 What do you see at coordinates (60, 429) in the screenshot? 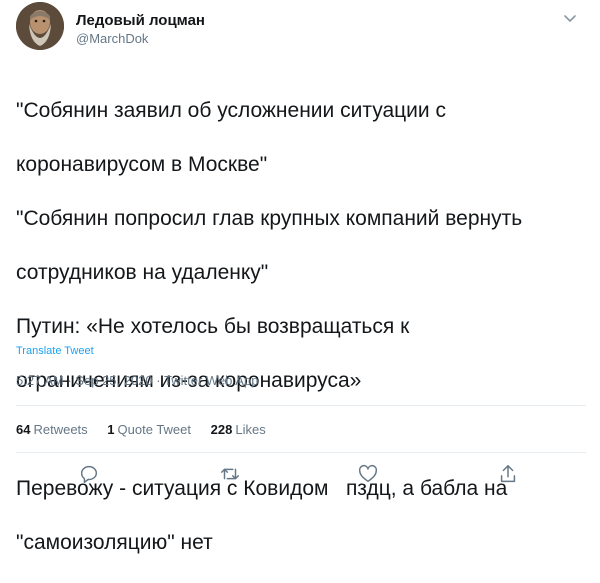
I see `retweets-label: Retweets` at bounding box center [60, 429].